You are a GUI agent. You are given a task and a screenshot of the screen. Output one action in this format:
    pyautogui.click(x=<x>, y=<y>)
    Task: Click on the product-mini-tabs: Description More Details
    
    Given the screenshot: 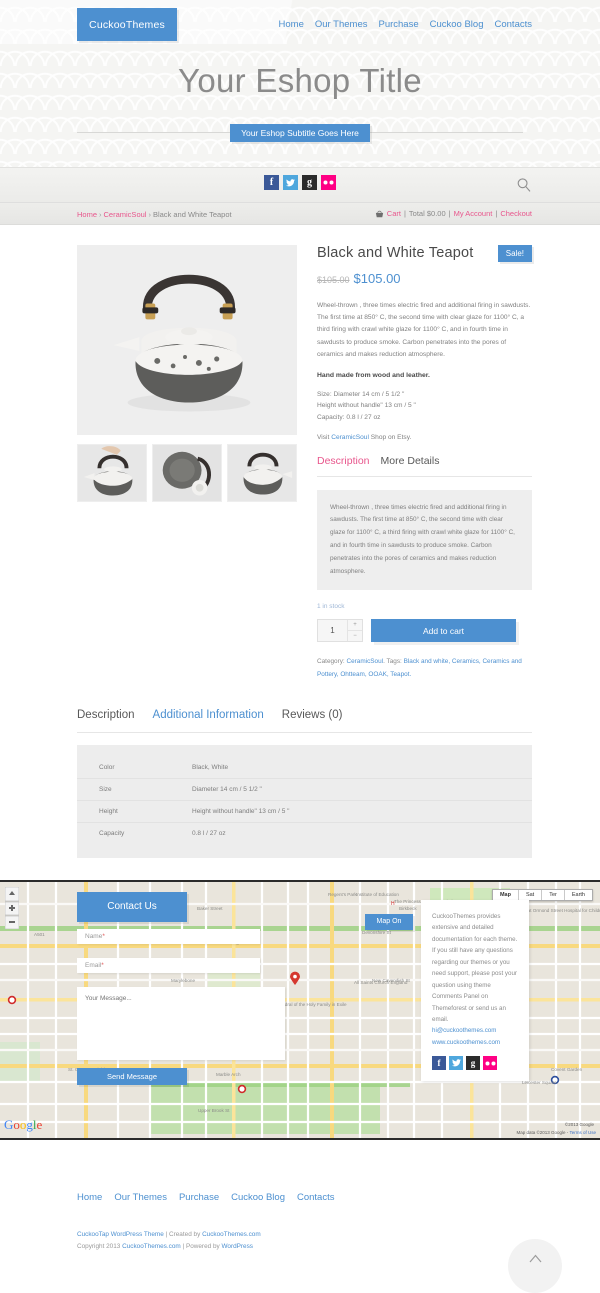 What is the action you would take?
    pyautogui.click(x=424, y=466)
    